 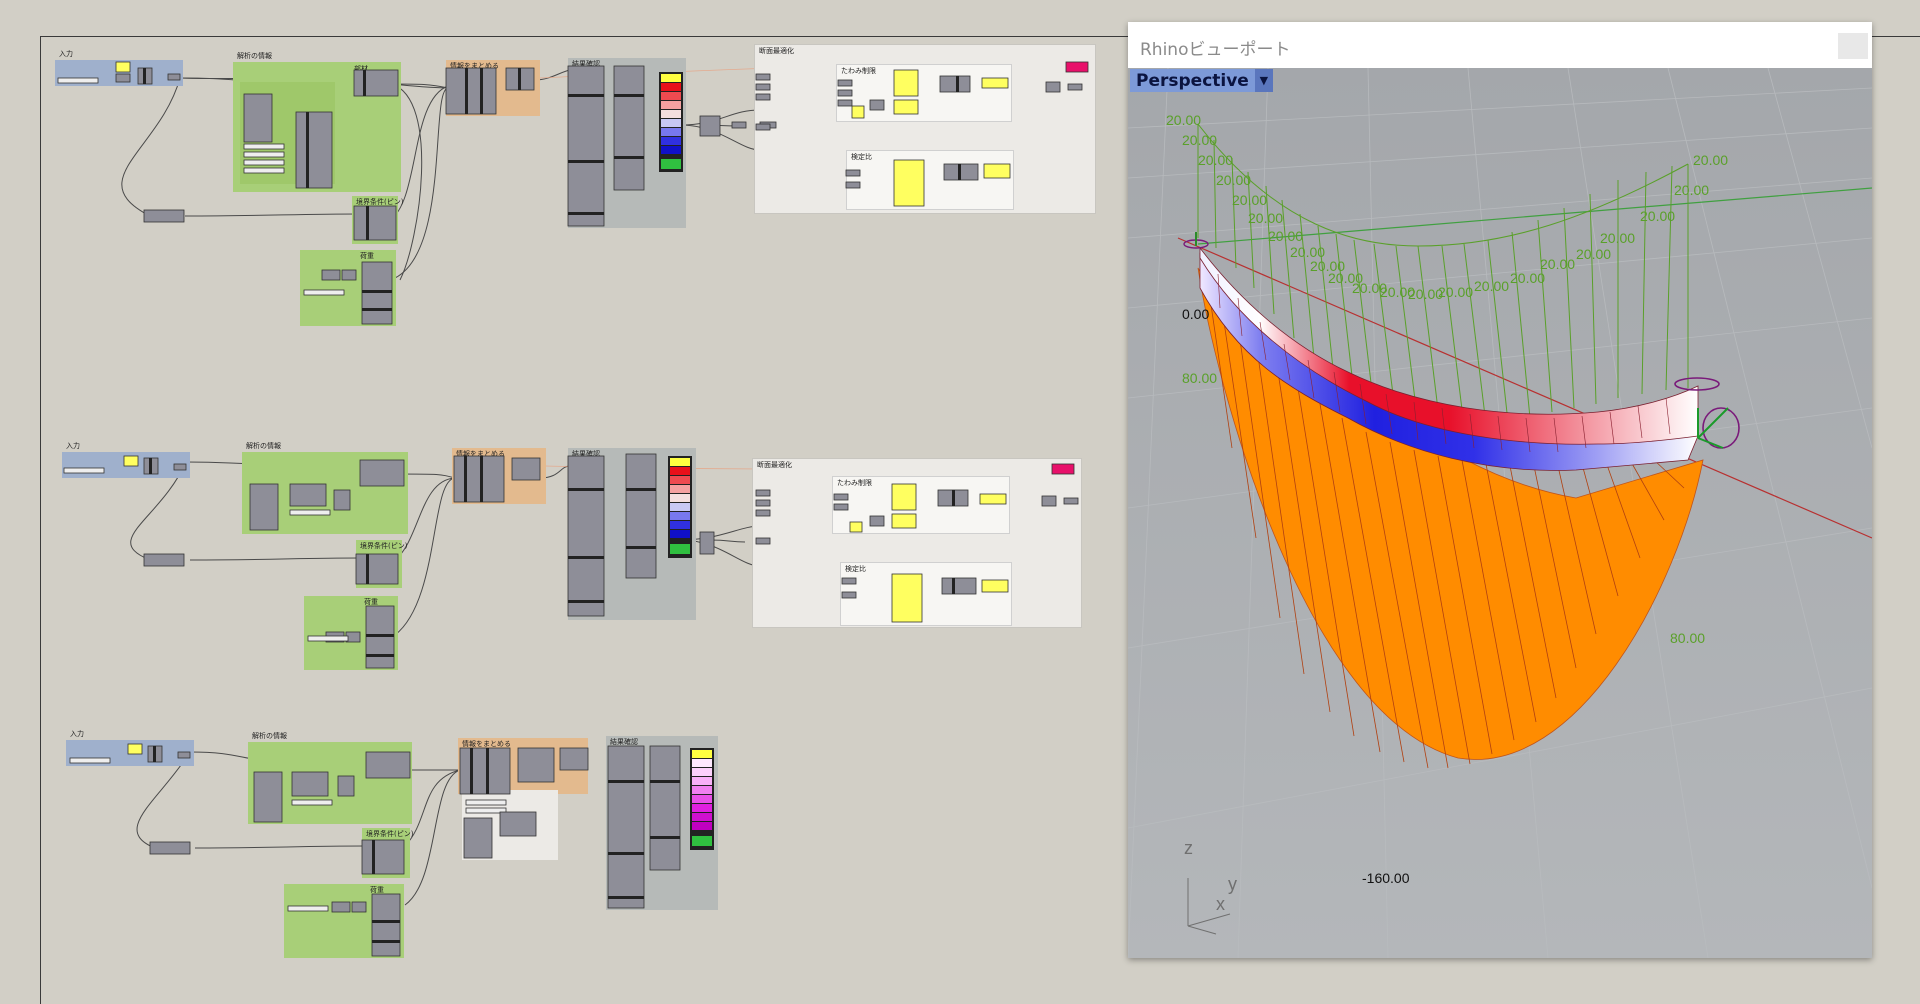 I want to click on origin-label: 0.00, so click(x=1196, y=314).